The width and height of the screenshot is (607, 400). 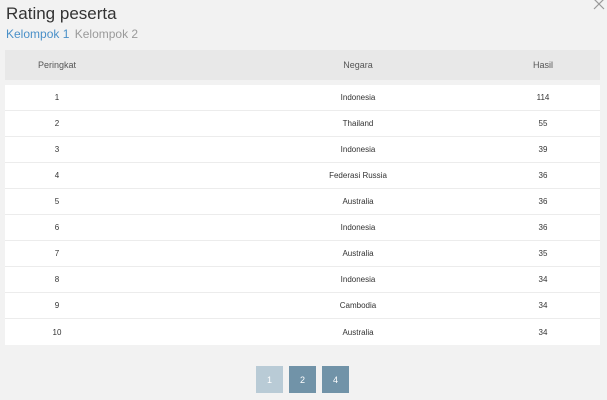 What do you see at coordinates (543, 149) in the screenshot?
I see `score-cell: 39` at bounding box center [543, 149].